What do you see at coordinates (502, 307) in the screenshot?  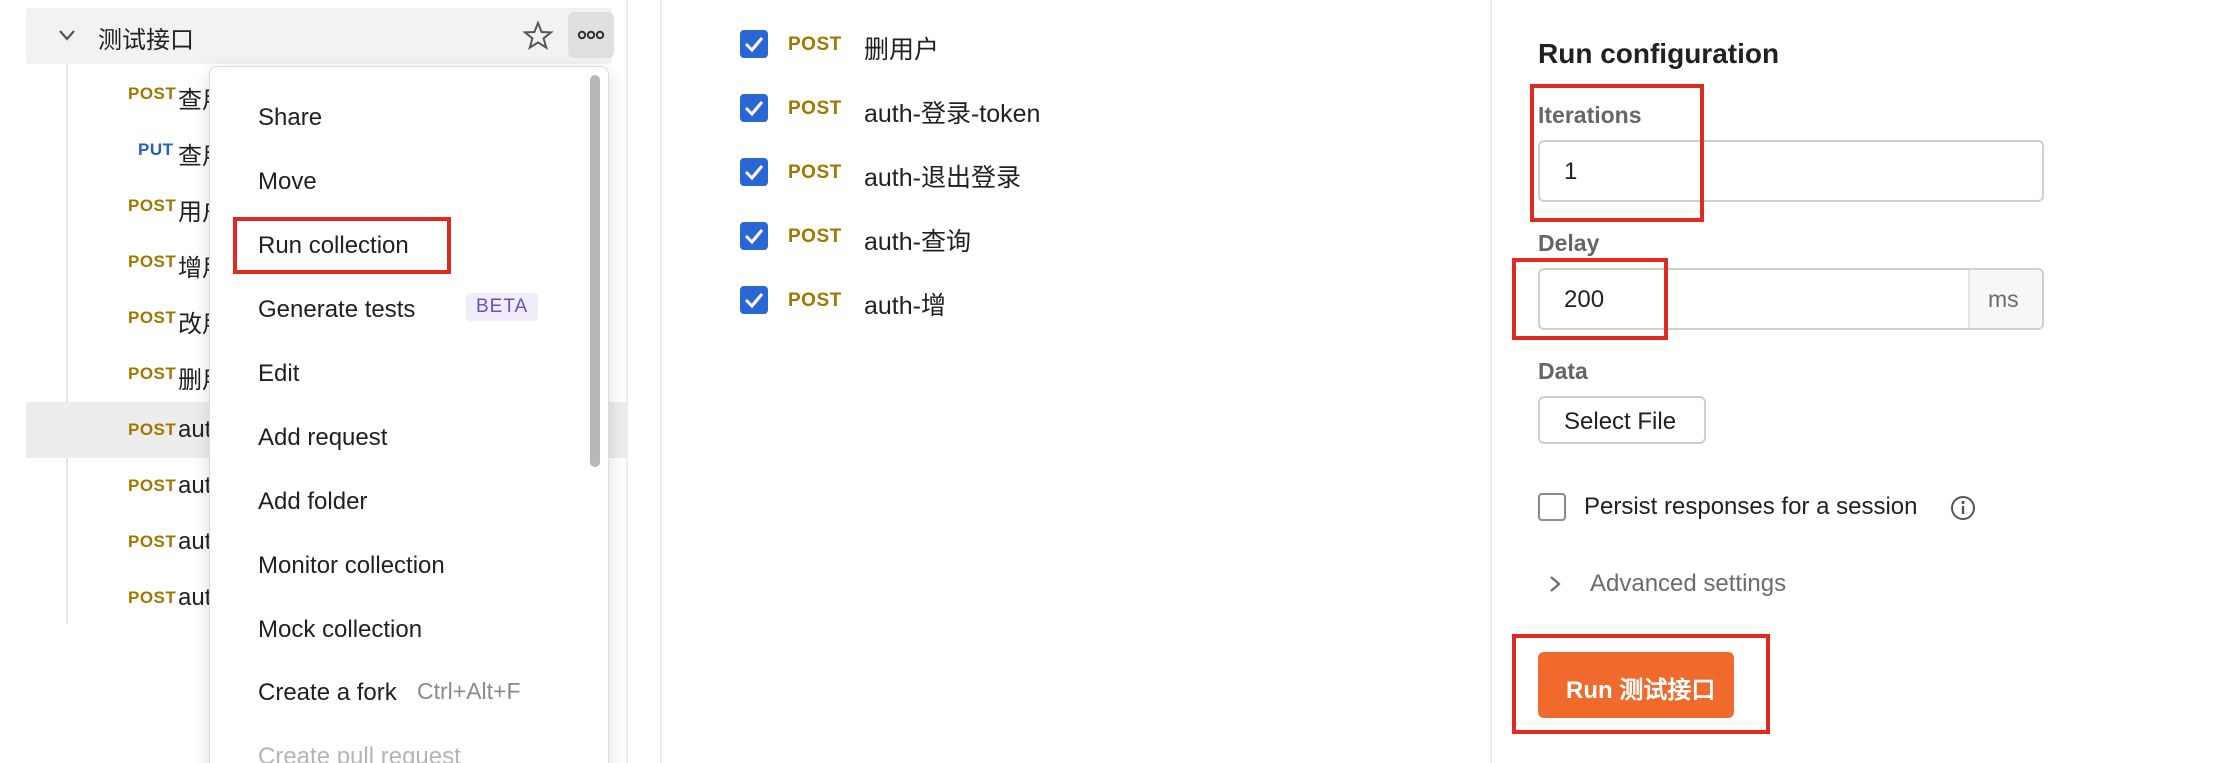 I see `beta-badge: BETA` at bounding box center [502, 307].